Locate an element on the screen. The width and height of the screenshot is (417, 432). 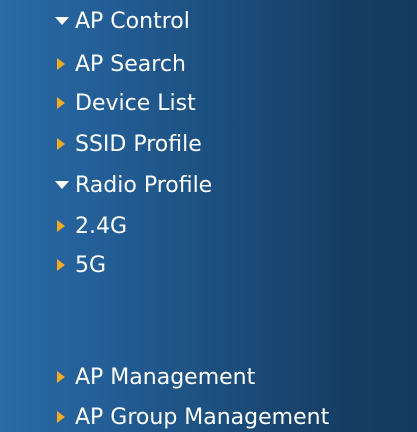
menu-item-ap-search: AP Search is located at coordinates (120, 64).